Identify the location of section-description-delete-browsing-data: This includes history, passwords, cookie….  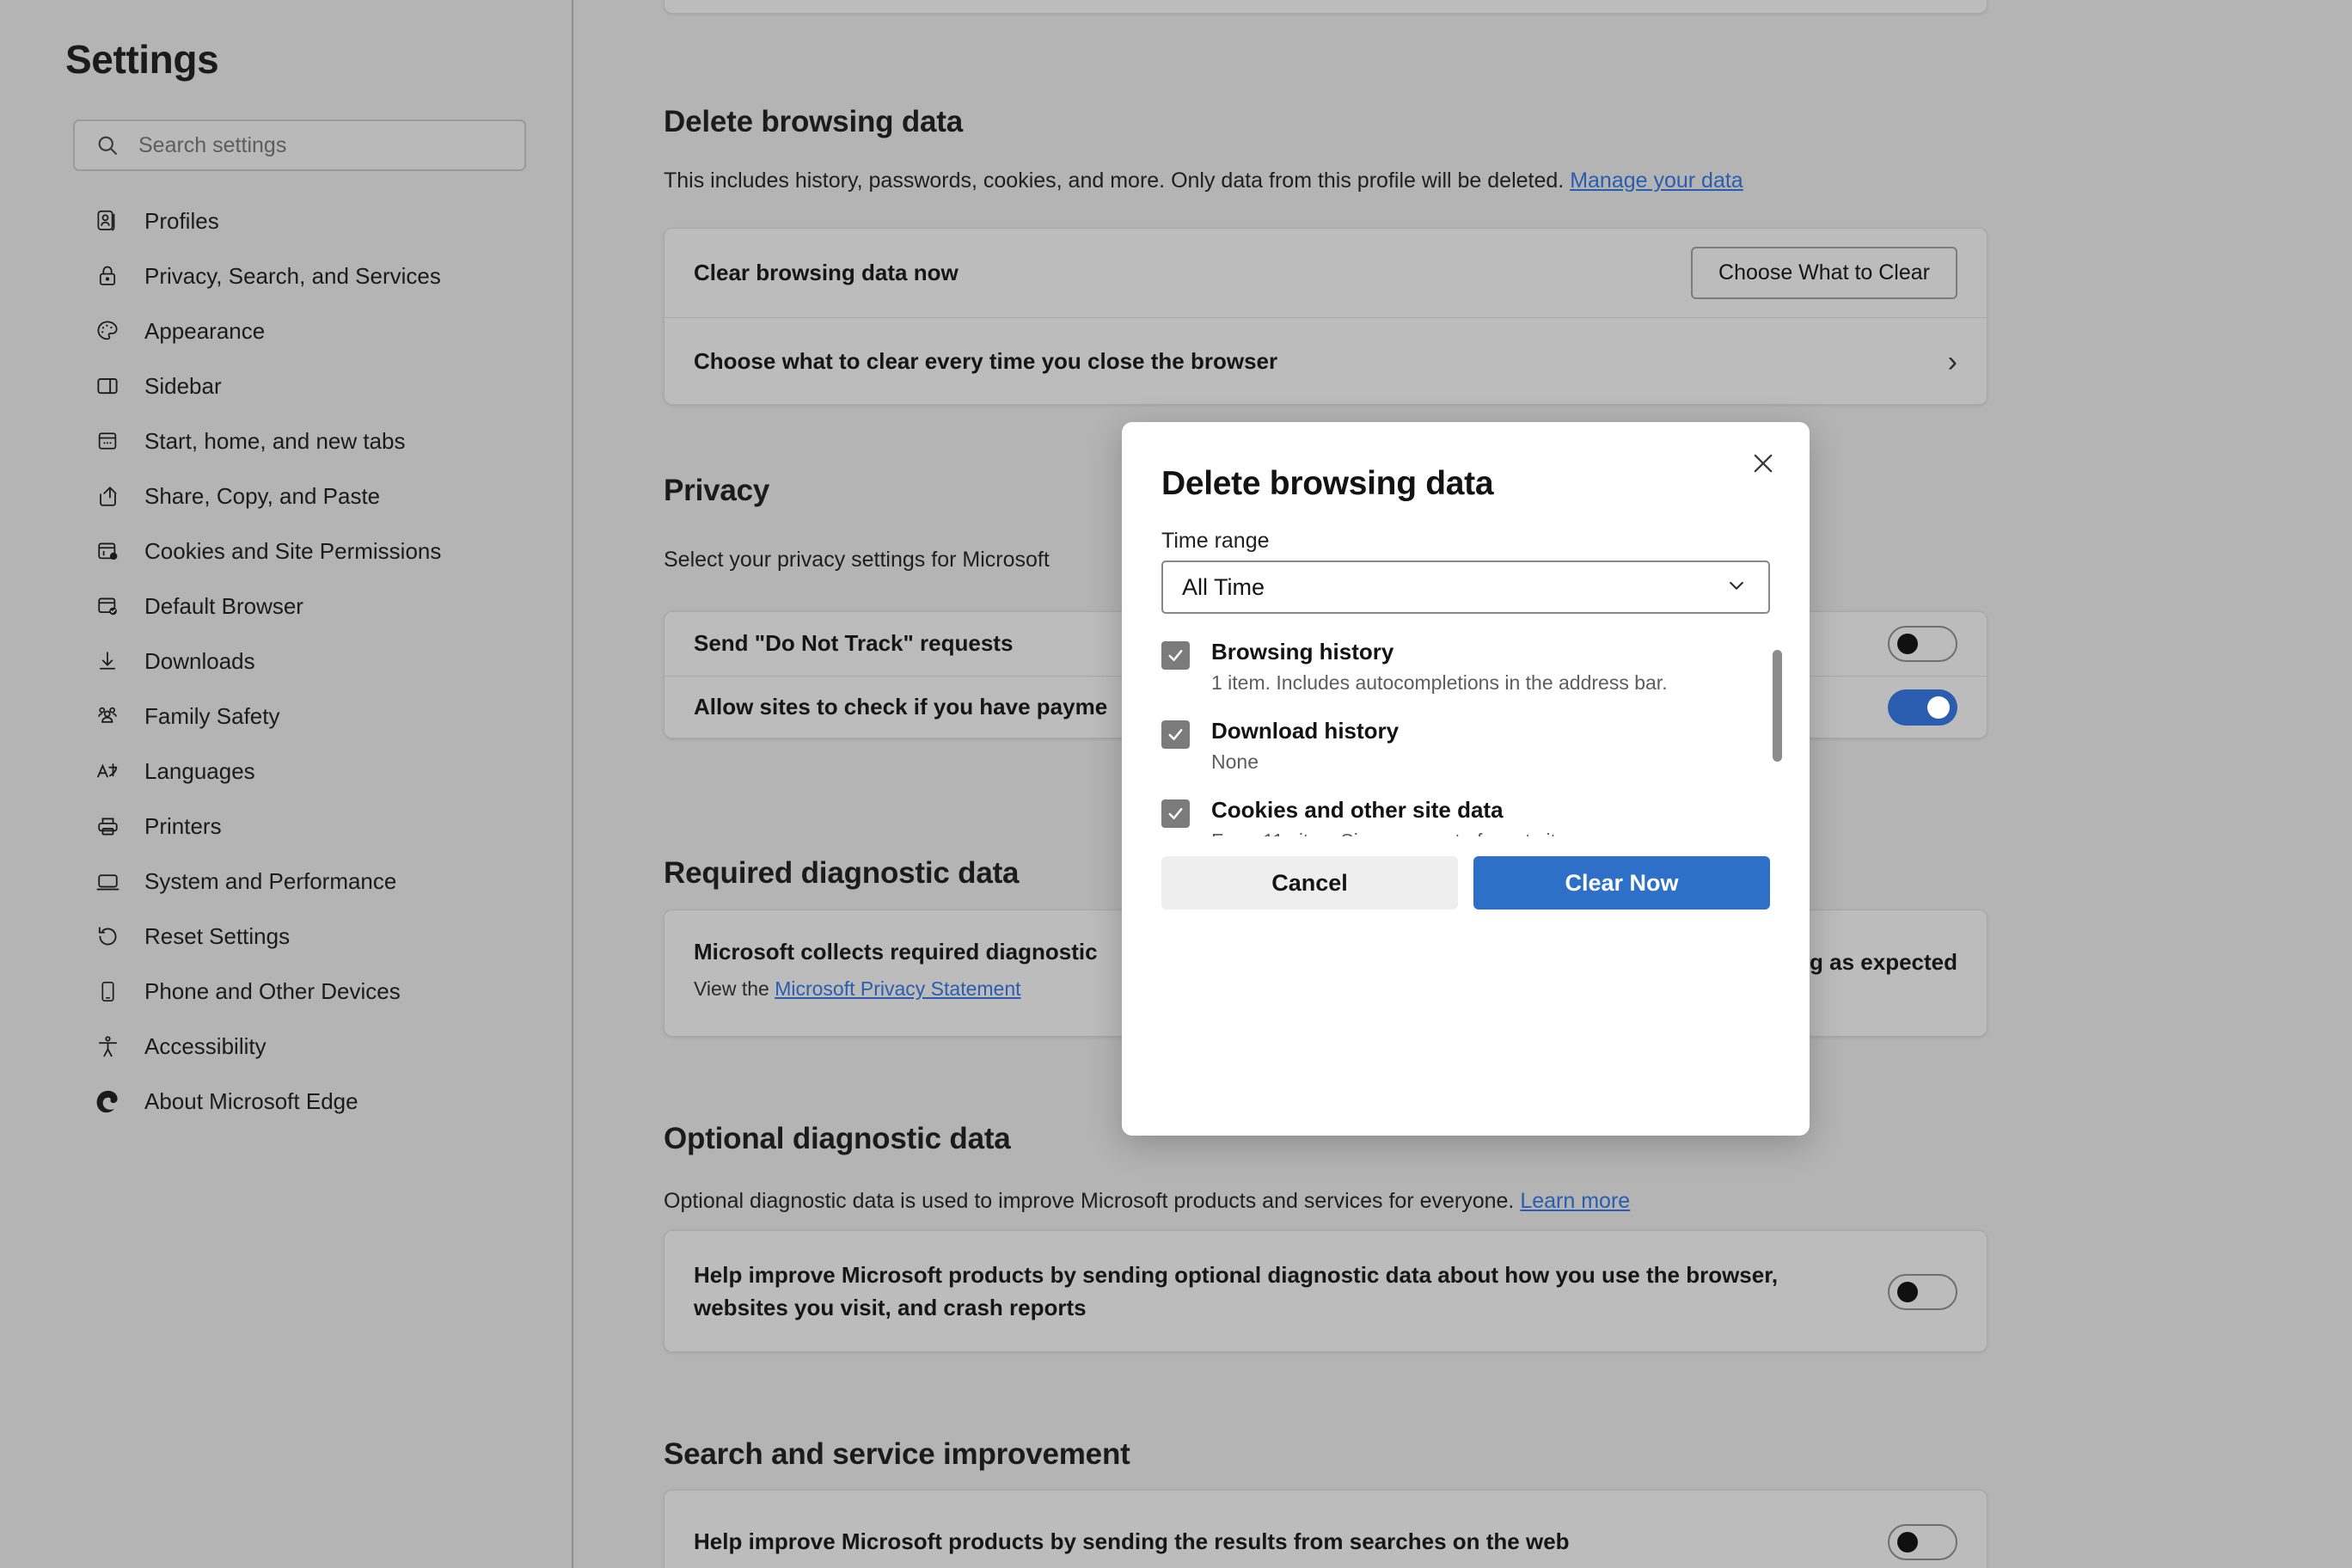
(1203, 180).